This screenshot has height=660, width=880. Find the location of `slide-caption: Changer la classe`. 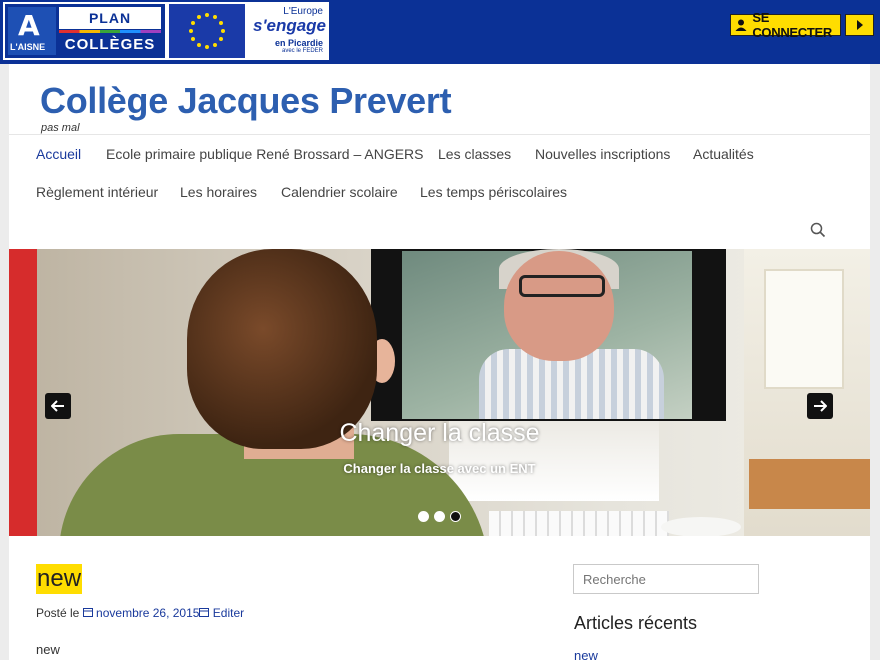

slide-caption: Changer la classe is located at coordinates (439, 433).